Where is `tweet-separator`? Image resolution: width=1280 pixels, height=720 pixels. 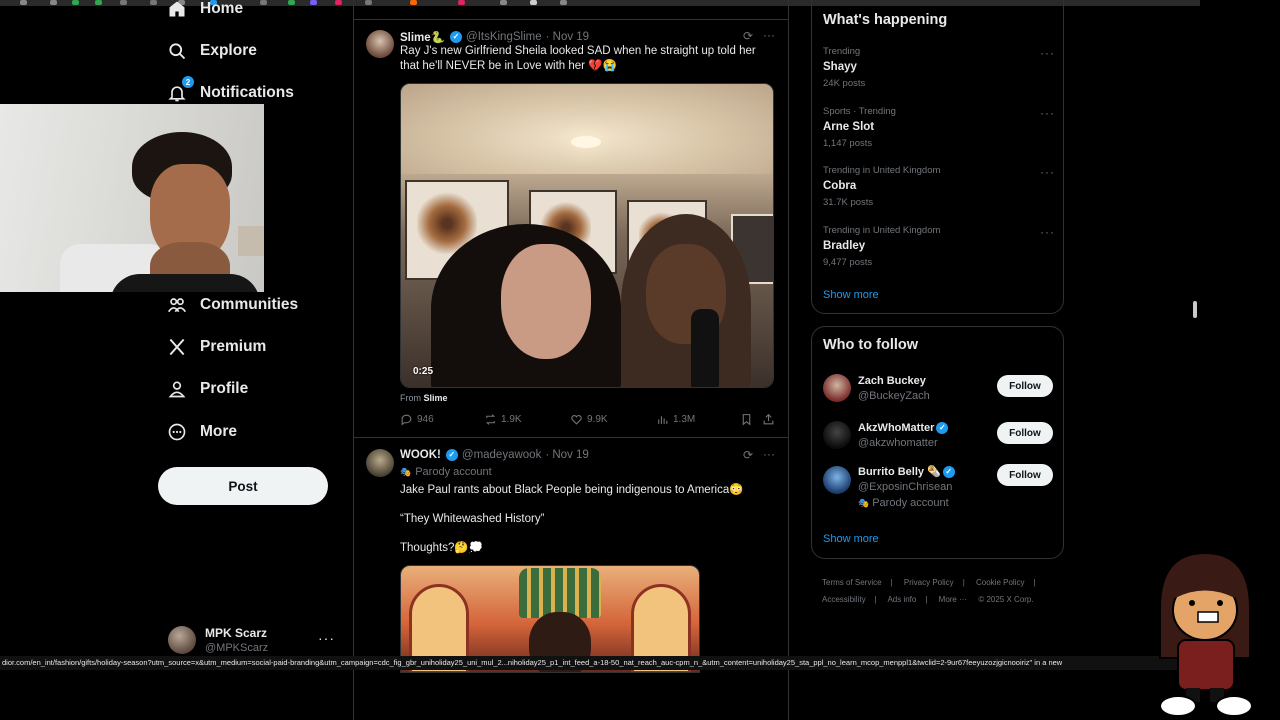
tweet-separator is located at coordinates (571, 437).